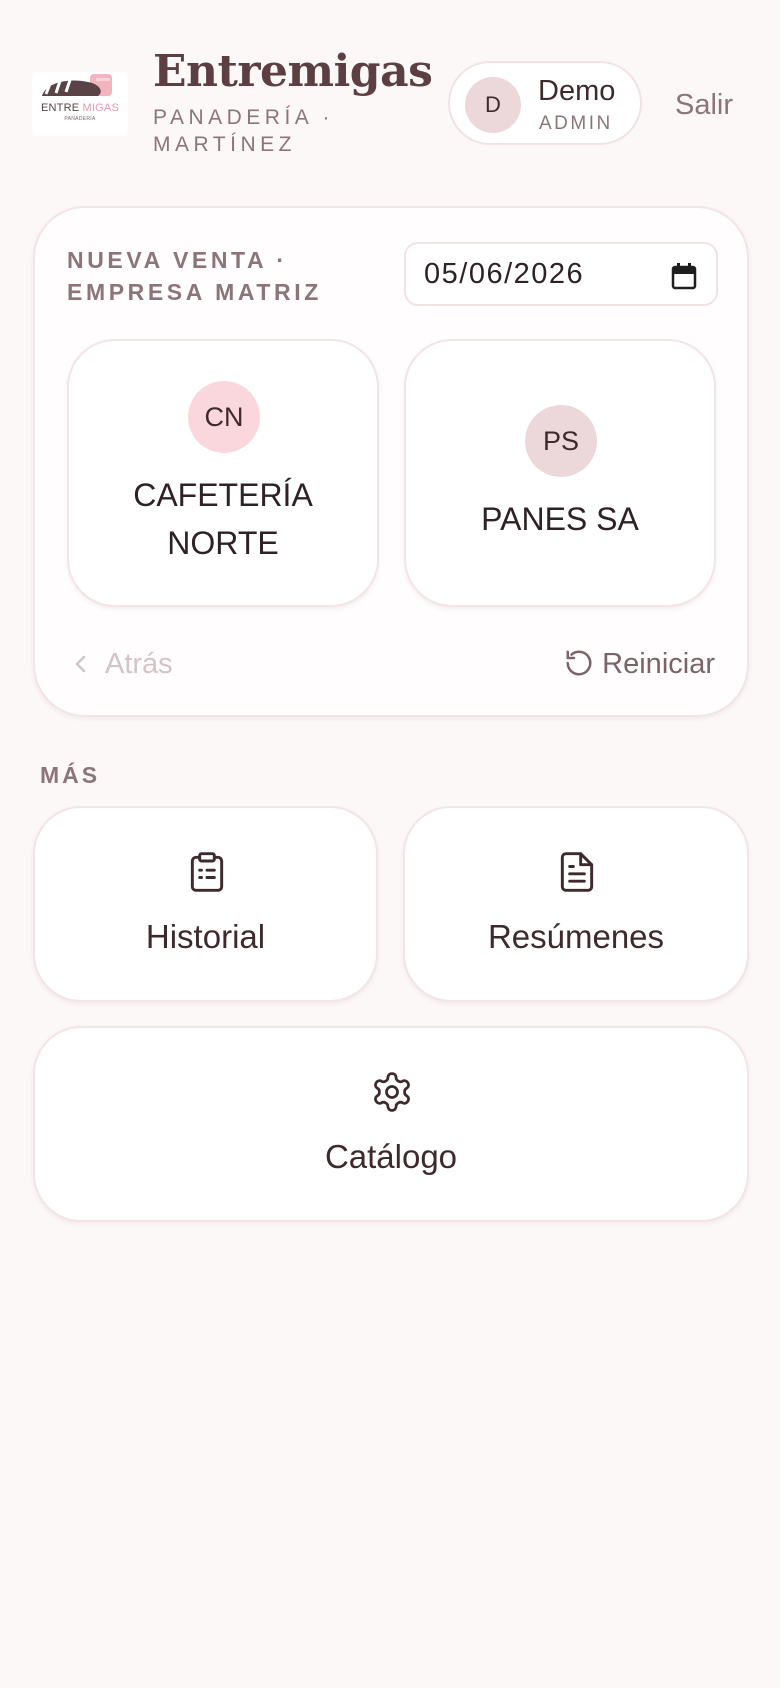  Describe the element at coordinates (576, 123) in the screenshot. I see `user-role: ADMIN` at that location.